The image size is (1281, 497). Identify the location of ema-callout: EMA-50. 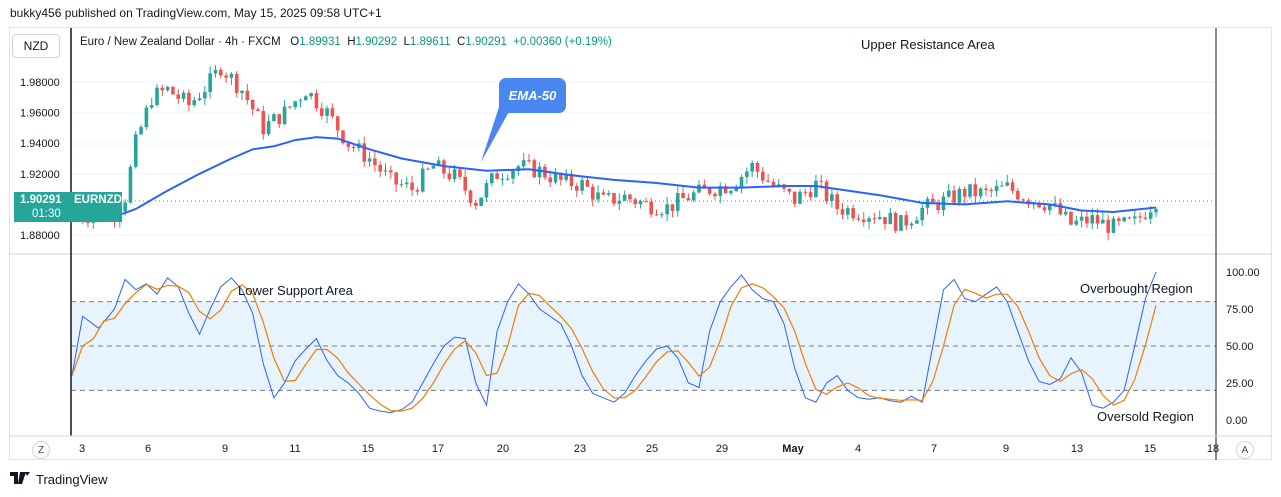
(532, 95).